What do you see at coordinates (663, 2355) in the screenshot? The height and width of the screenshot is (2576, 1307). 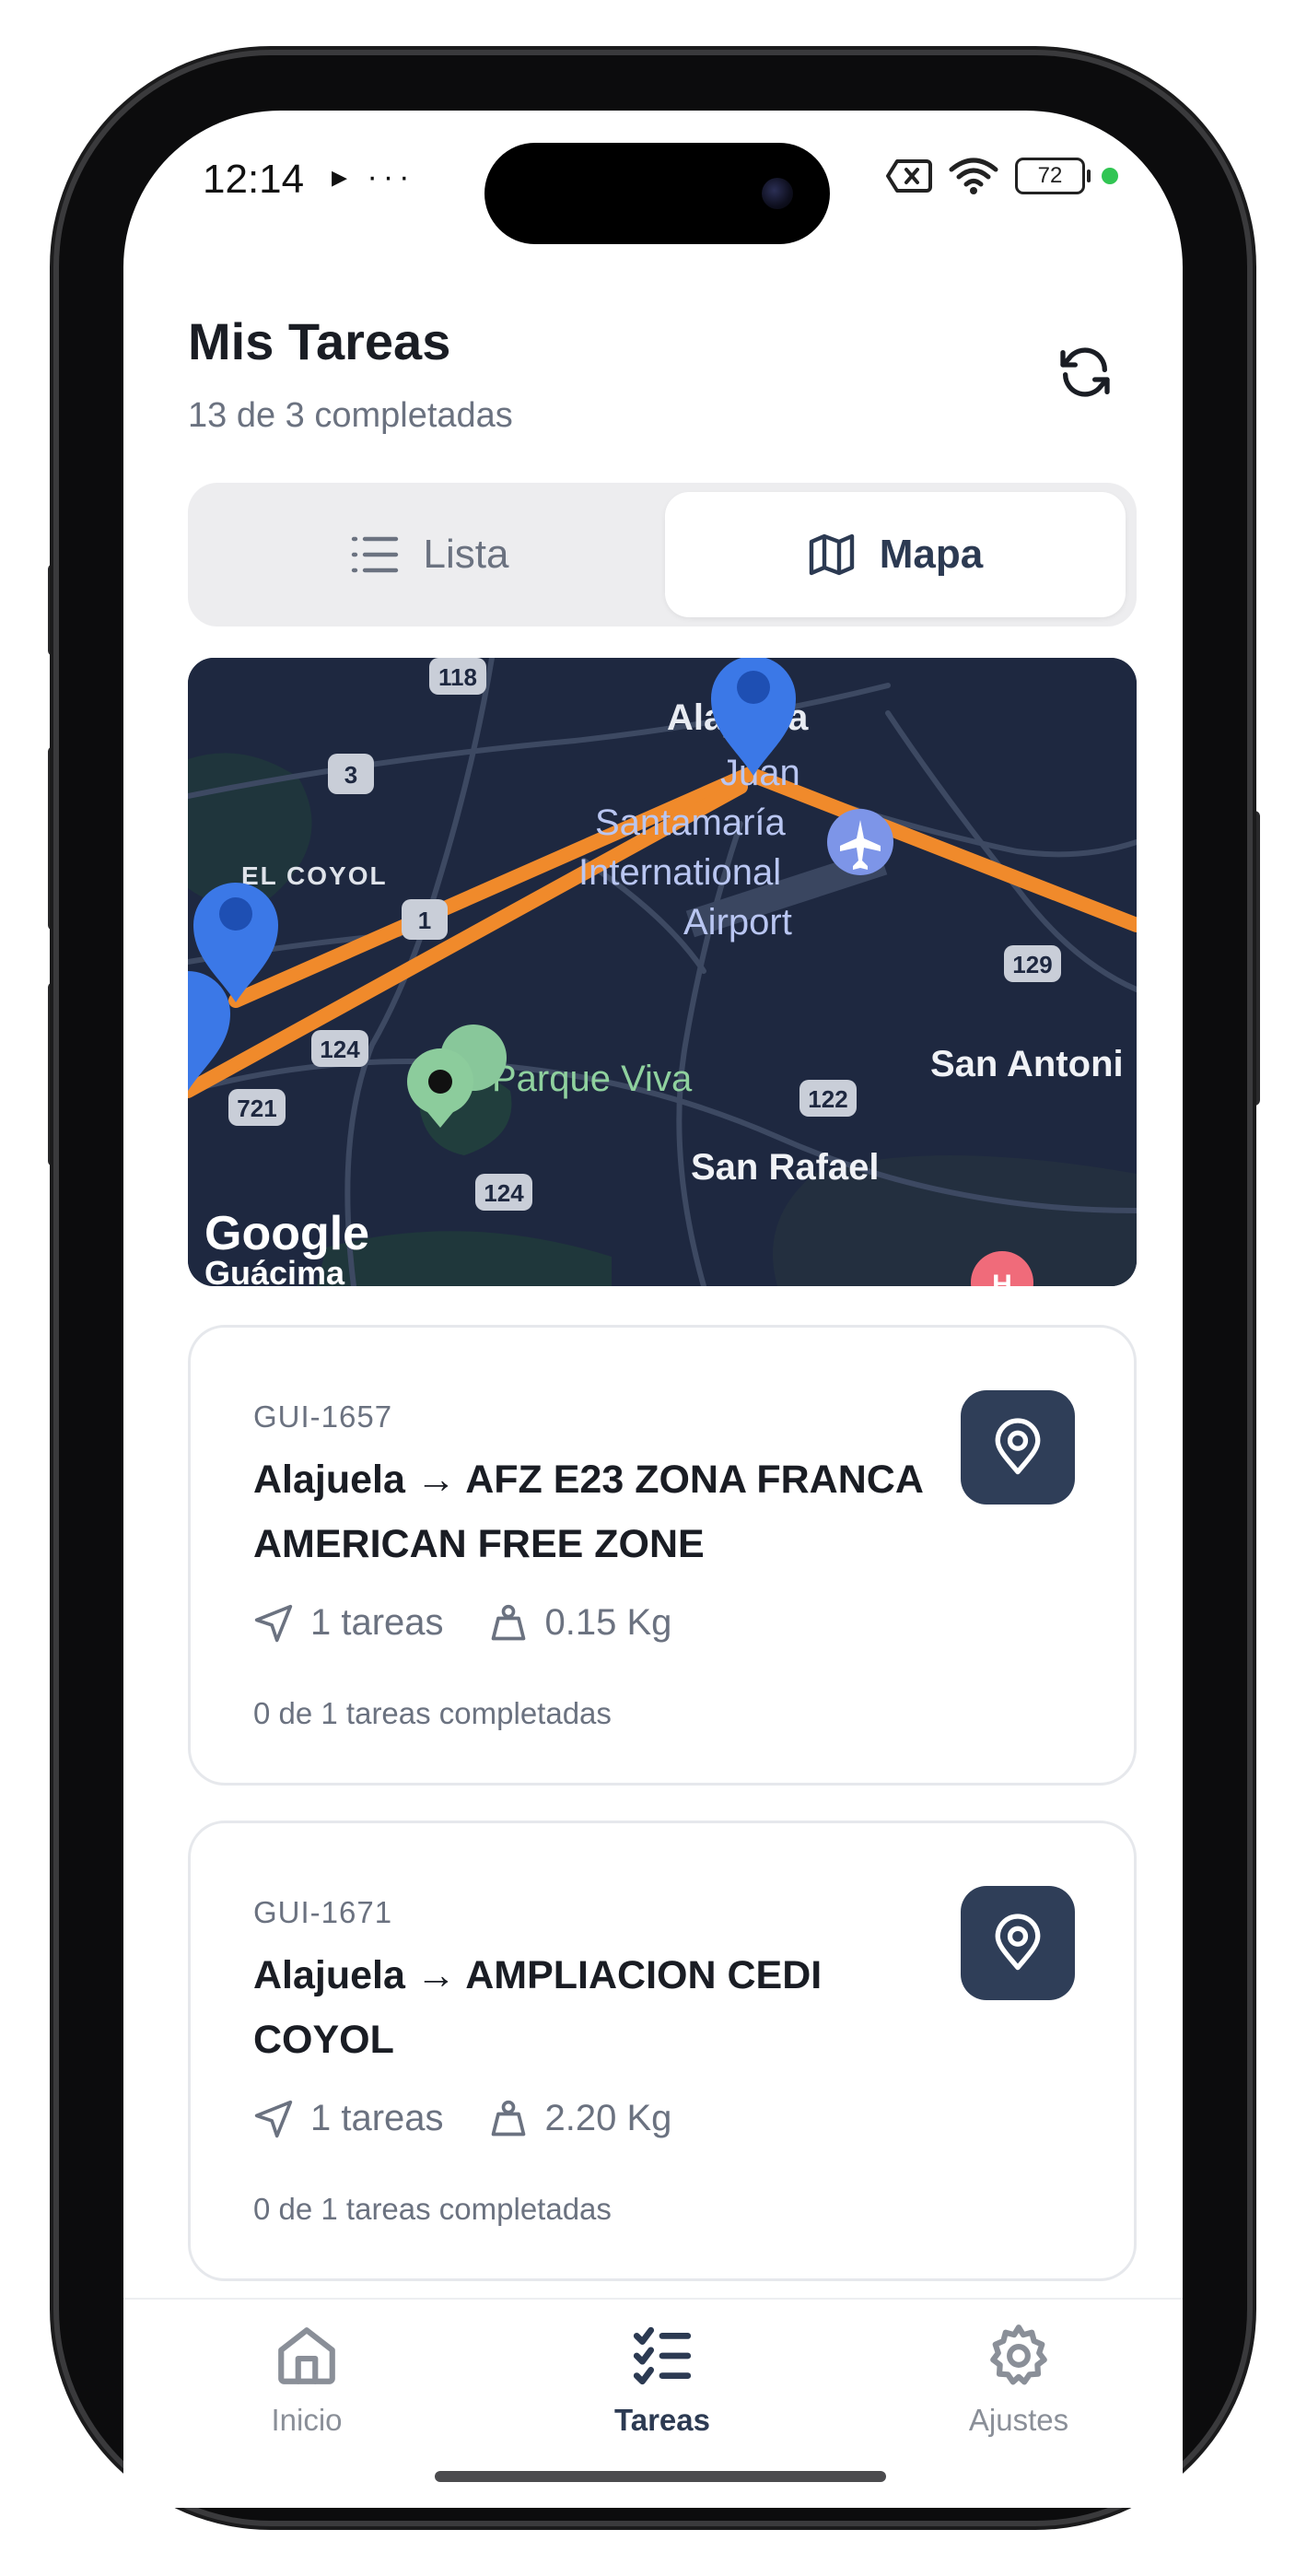 I see `checklist-icon` at bounding box center [663, 2355].